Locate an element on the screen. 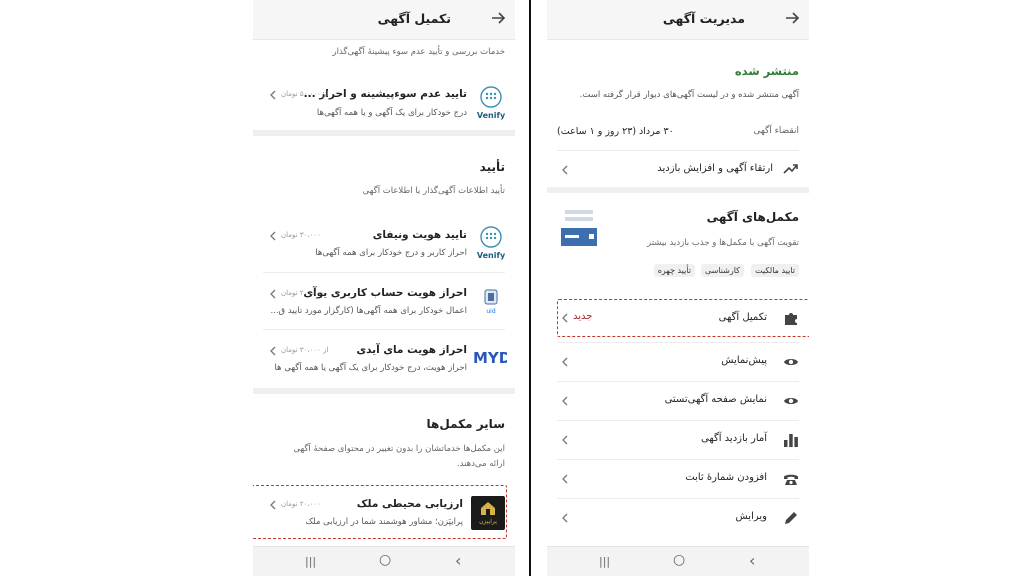 The image size is (1024, 576). pencil-icon is located at coordinates (791, 518).